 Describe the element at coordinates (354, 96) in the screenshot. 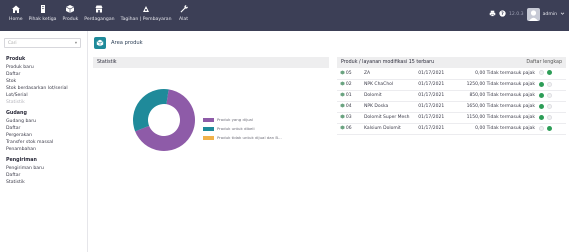

I see `product-ref-link: 01` at that location.